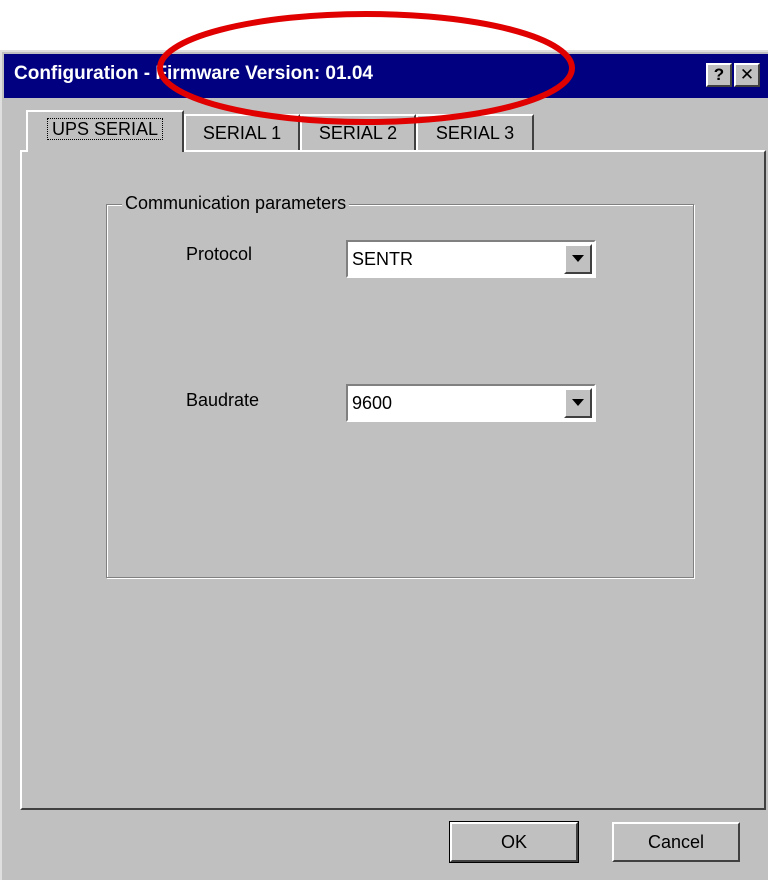 This screenshot has width=768, height=880. I want to click on close-button: ✕, so click(747, 75).